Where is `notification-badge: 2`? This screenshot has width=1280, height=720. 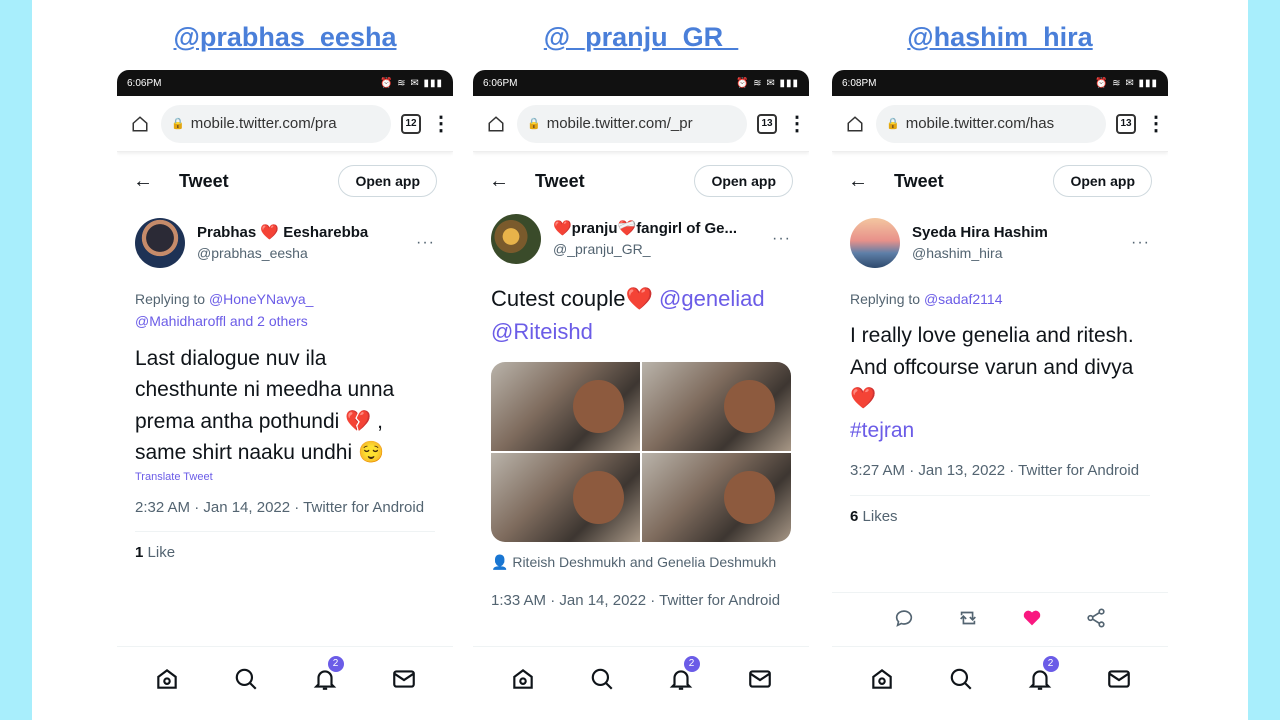
notification-badge: 2 is located at coordinates (1050, 663).